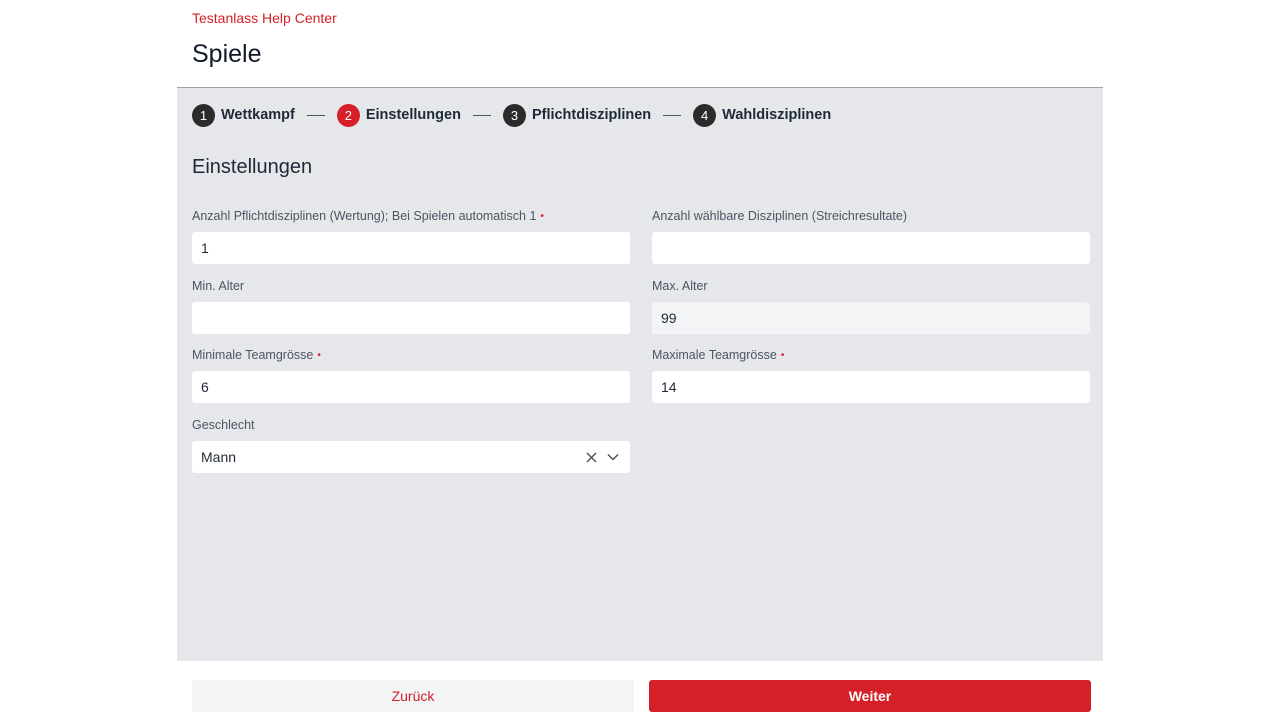  What do you see at coordinates (218, 286) in the screenshot?
I see `field-label: Min. Alter` at bounding box center [218, 286].